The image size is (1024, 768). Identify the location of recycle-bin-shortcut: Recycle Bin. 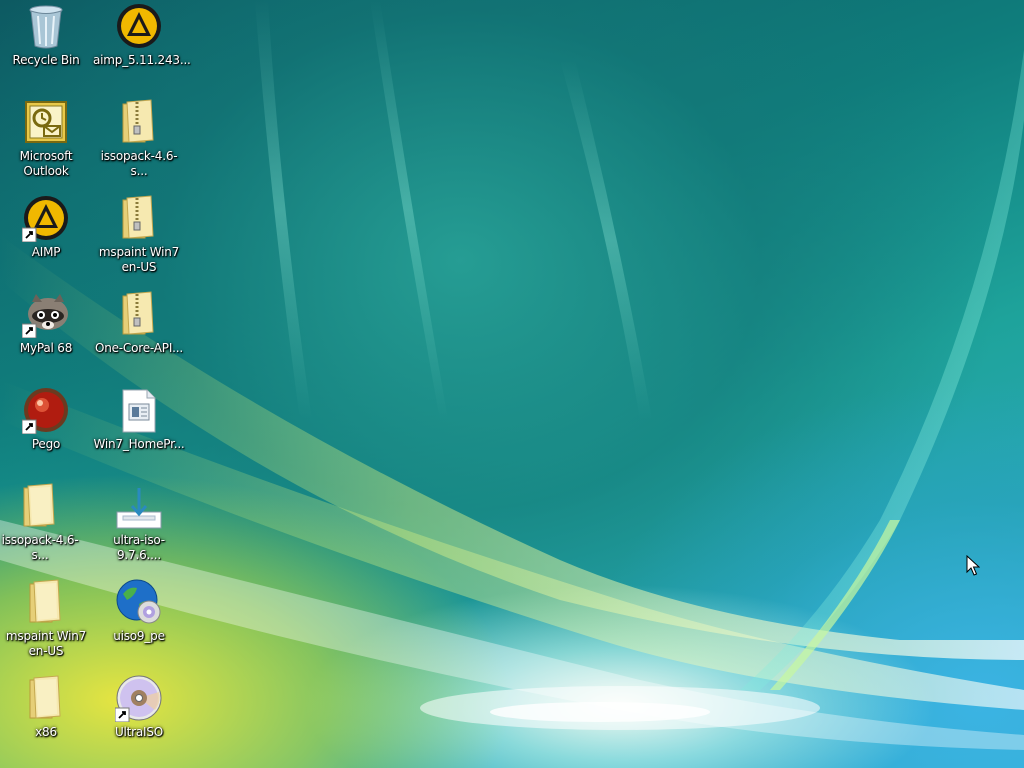
(46, 46).